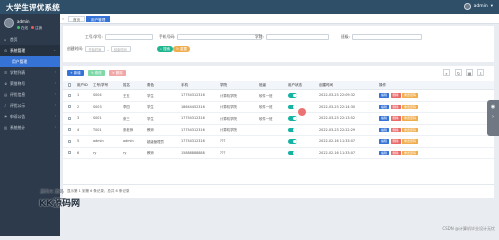 The width and height of the screenshot is (499, 240). What do you see at coordinates (75, 73) in the screenshot?
I see `add-button: + 新增` at bounding box center [75, 73].